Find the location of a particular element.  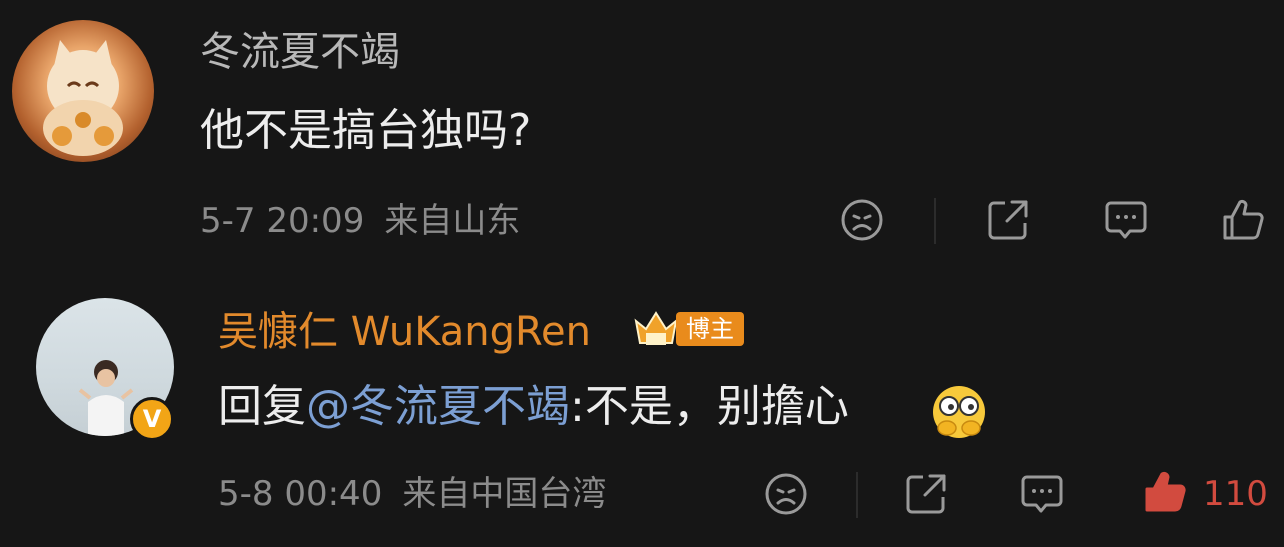

reply-meta: 5-8 00:40 来自中国台湾 is located at coordinates (412, 494).